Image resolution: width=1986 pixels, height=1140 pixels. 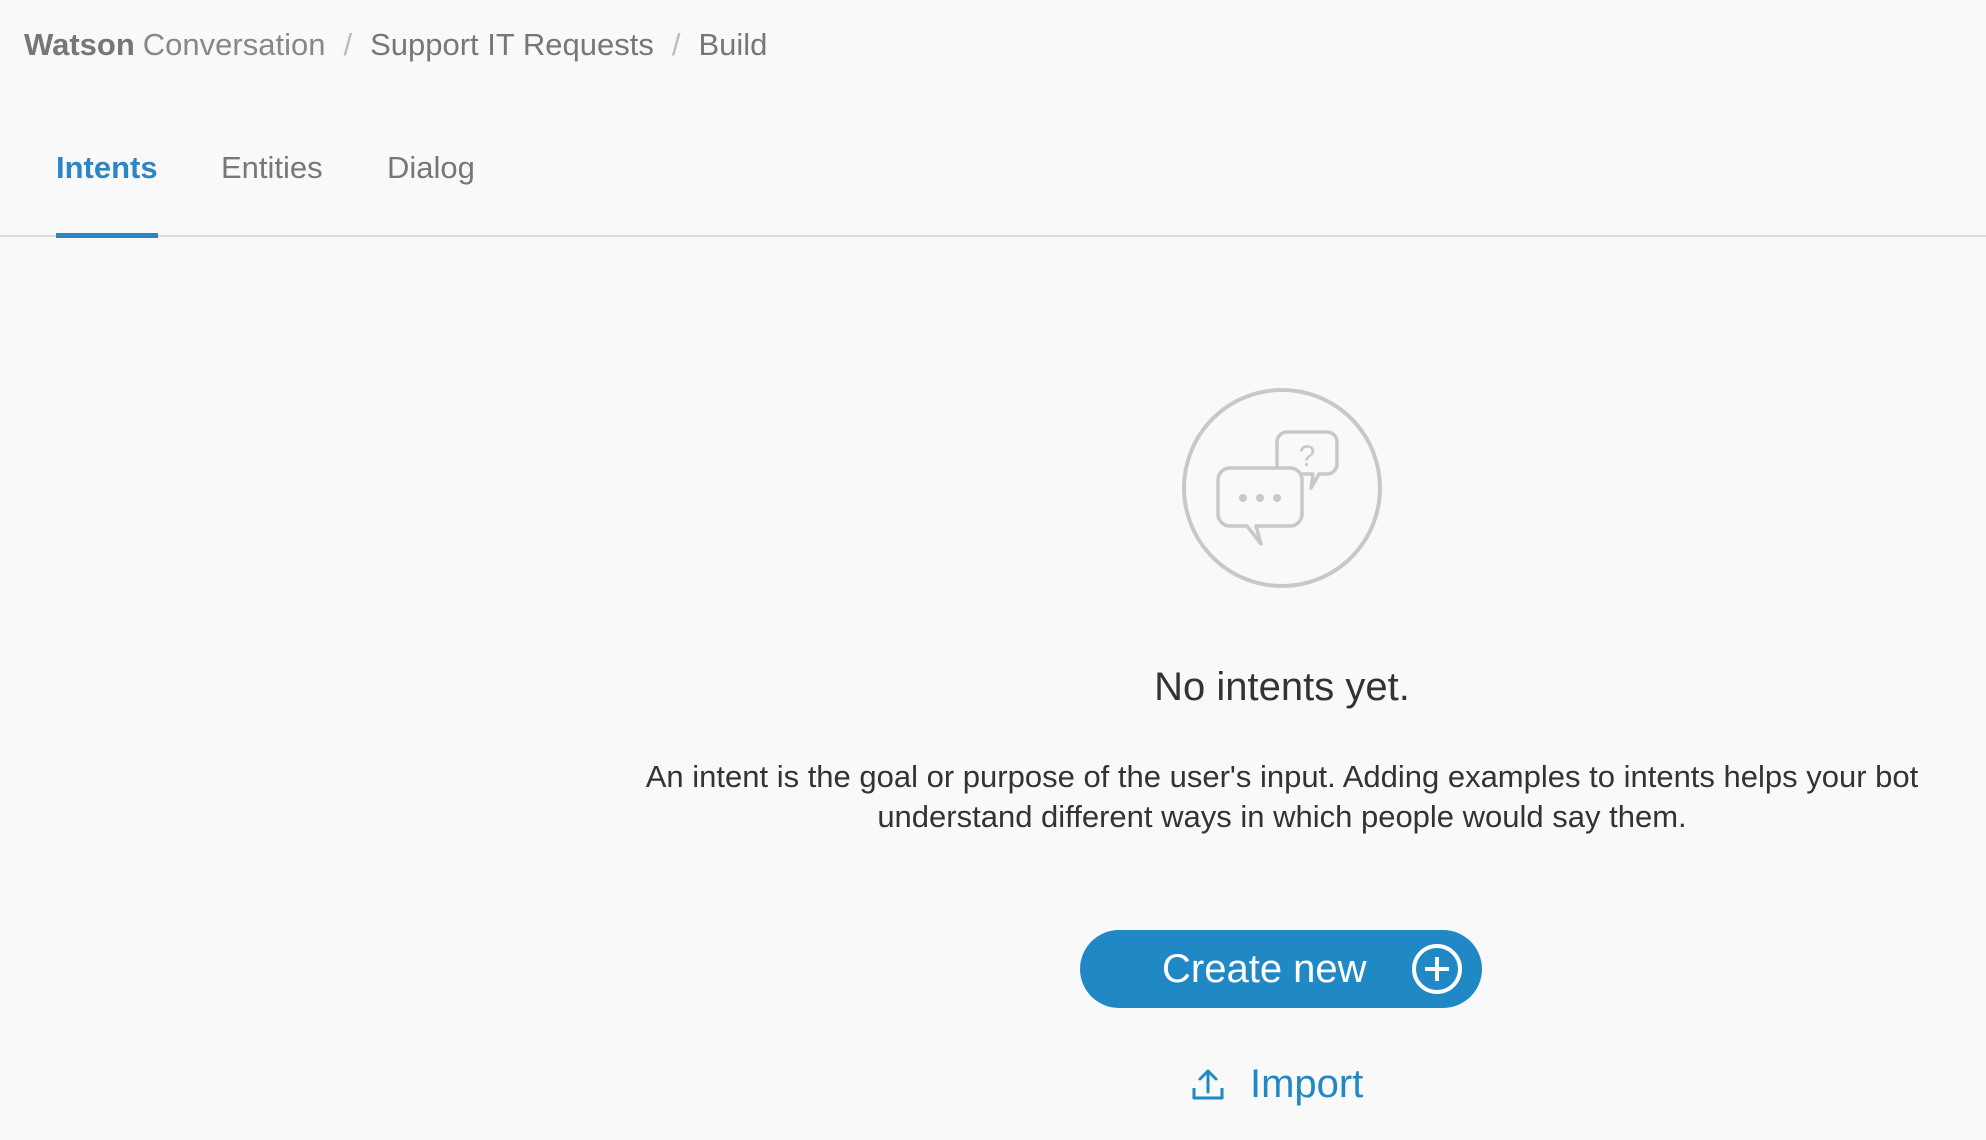 I want to click on chat-bubbles-question-icon: ?, so click(x=1282, y=488).